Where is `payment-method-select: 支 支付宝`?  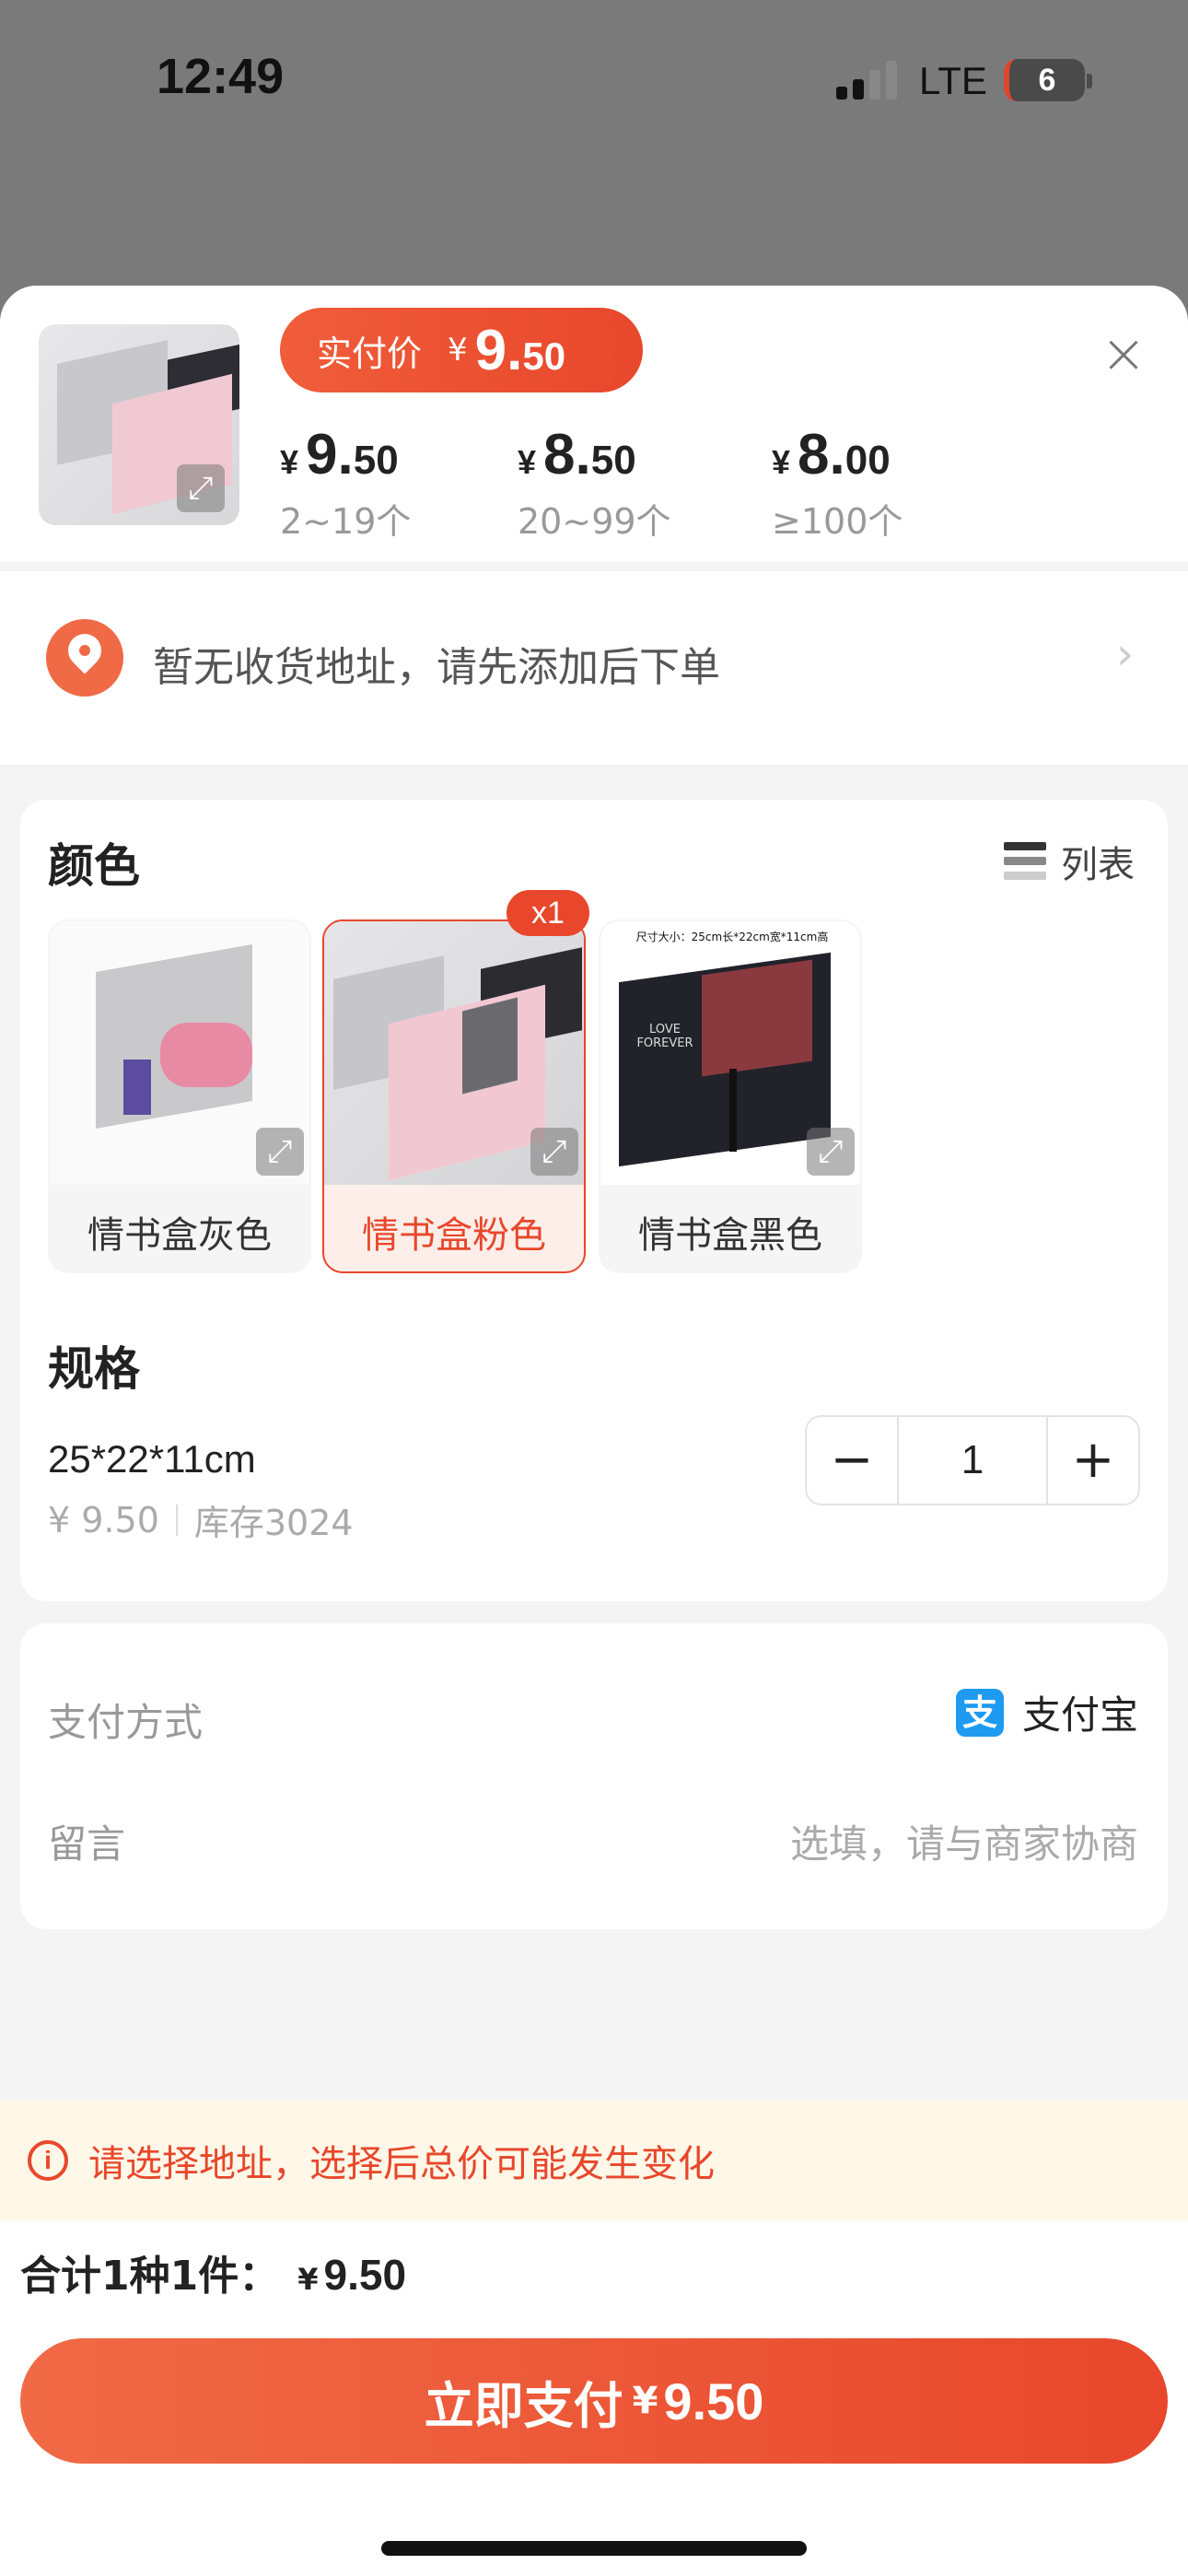
payment-method-select: 支 支付宝 is located at coordinates (1046, 1712).